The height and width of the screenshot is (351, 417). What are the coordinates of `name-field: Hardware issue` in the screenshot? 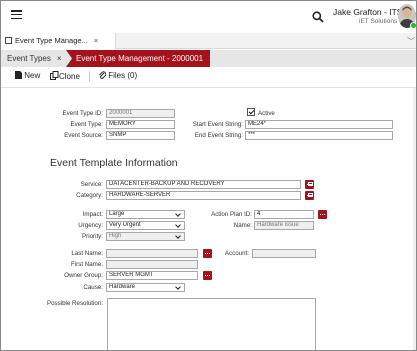 It's located at (284, 225).